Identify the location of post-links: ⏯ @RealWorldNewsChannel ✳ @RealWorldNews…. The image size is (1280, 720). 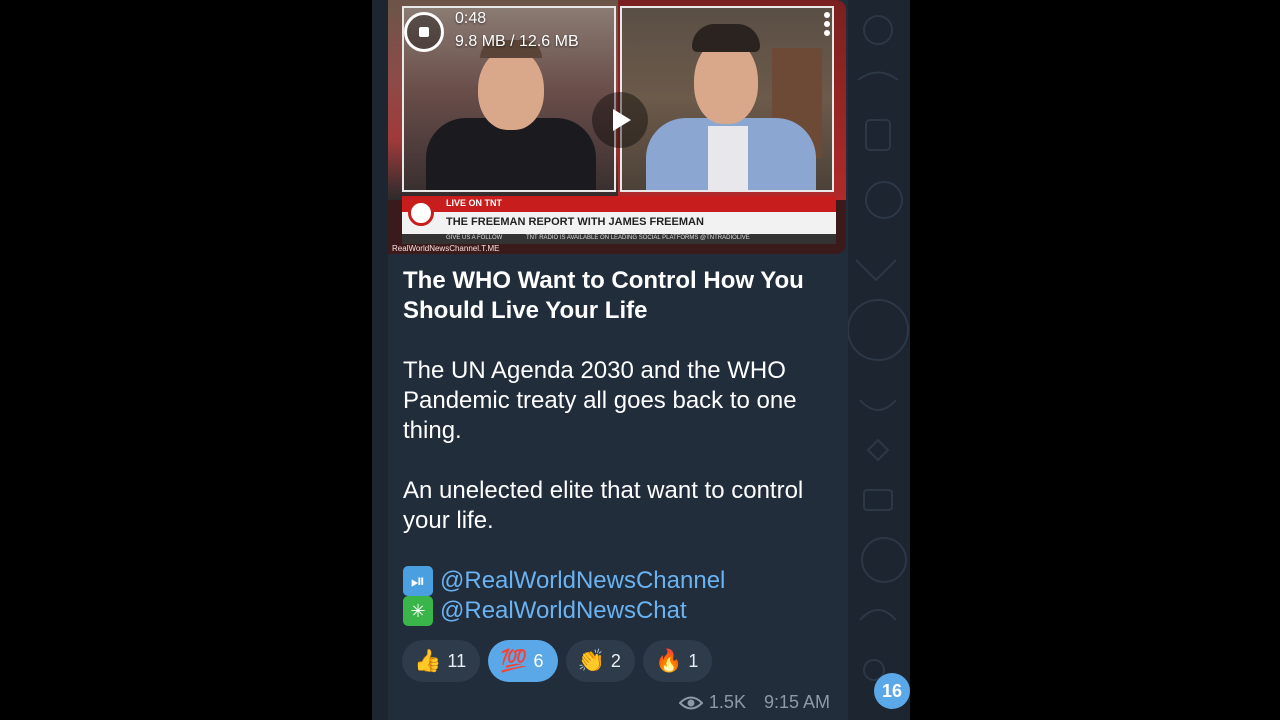
(623, 596).